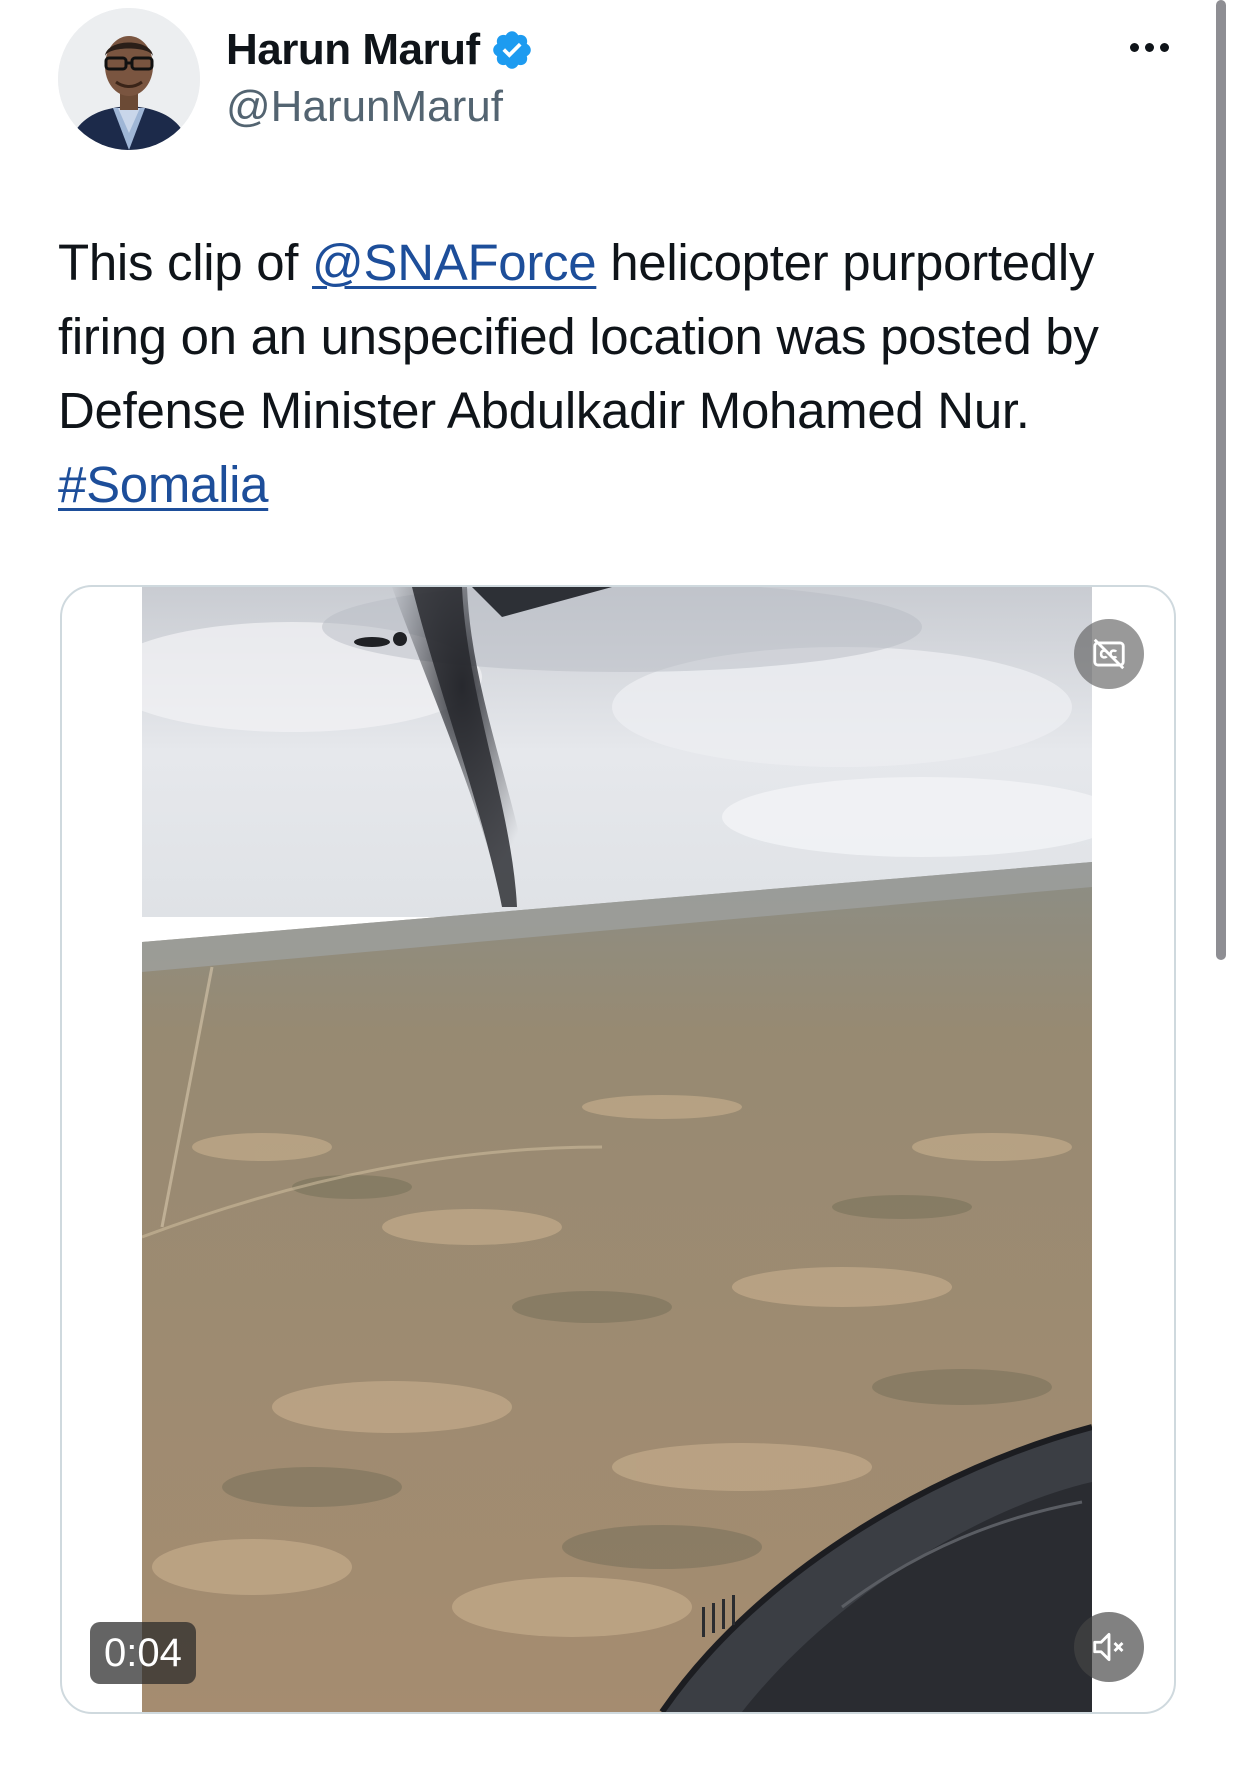 The image size is (1242, 1780). I want to click on verified-badge-icon, so click(511, 50).